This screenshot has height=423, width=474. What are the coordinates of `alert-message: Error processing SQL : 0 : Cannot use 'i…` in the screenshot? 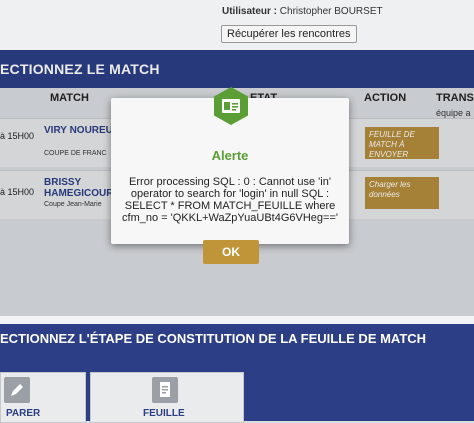 It's located at (230, 200).